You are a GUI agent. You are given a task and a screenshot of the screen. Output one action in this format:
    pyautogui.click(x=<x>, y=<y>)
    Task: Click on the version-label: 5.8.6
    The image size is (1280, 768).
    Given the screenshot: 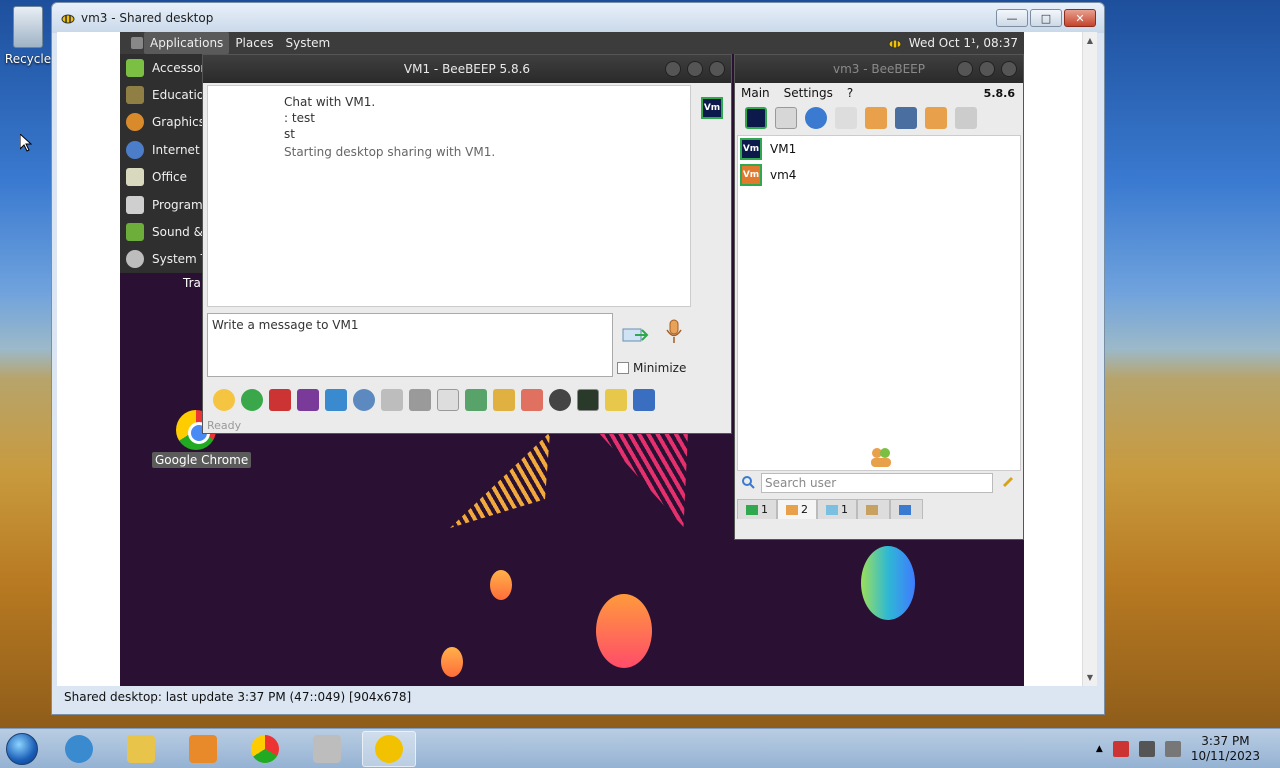 What is the action you would take?
    pyautogui.click(x=999, y=93)
    